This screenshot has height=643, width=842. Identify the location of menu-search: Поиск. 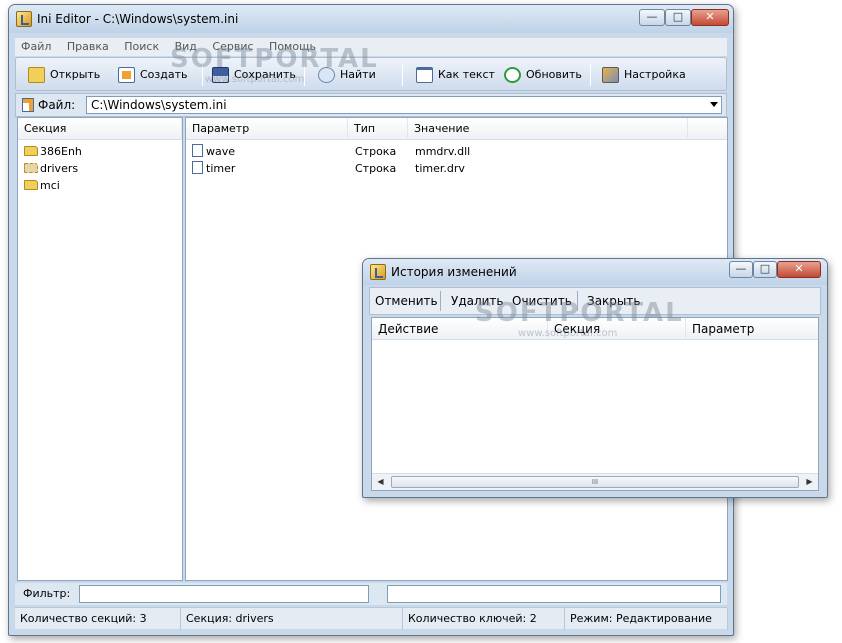
(141, 47).